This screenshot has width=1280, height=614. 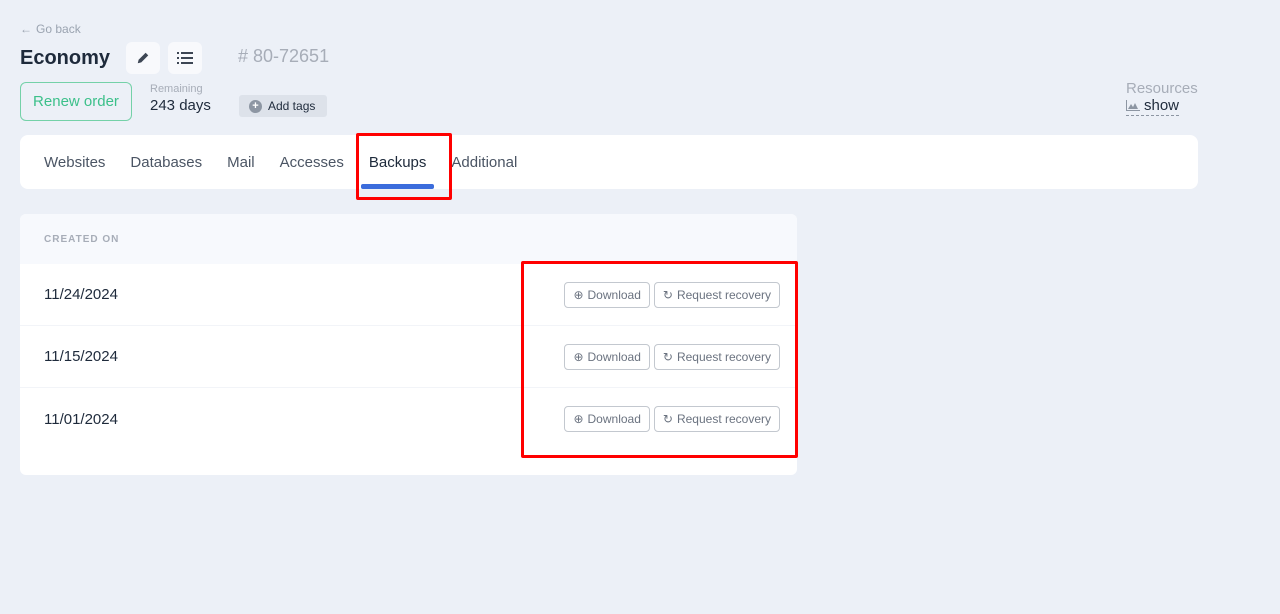 What do you see at coordinates (81, 356) in the screenshot?
I see `backup-date: 11/15/2024` at bounding box center [81, 356].